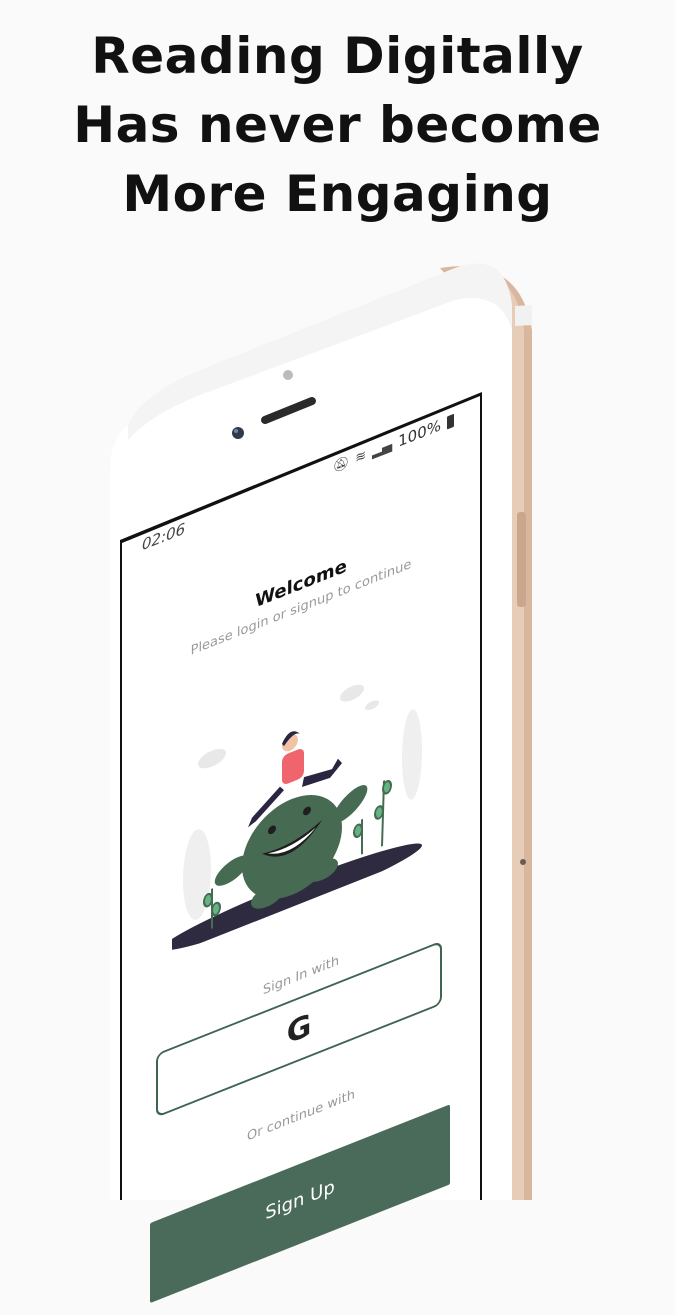  What do you see at coordinates (300, 1200) in the screenshot?
I see `sign-up-label: Sign Up` at bounding box center [300, 1200].